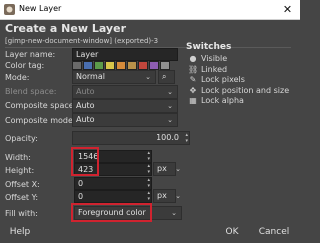  What do you see at coordinates (125, 120) in the screenshot?
I see `composite-mode-select: Auto ⌄` at bounding box center [125, 120].